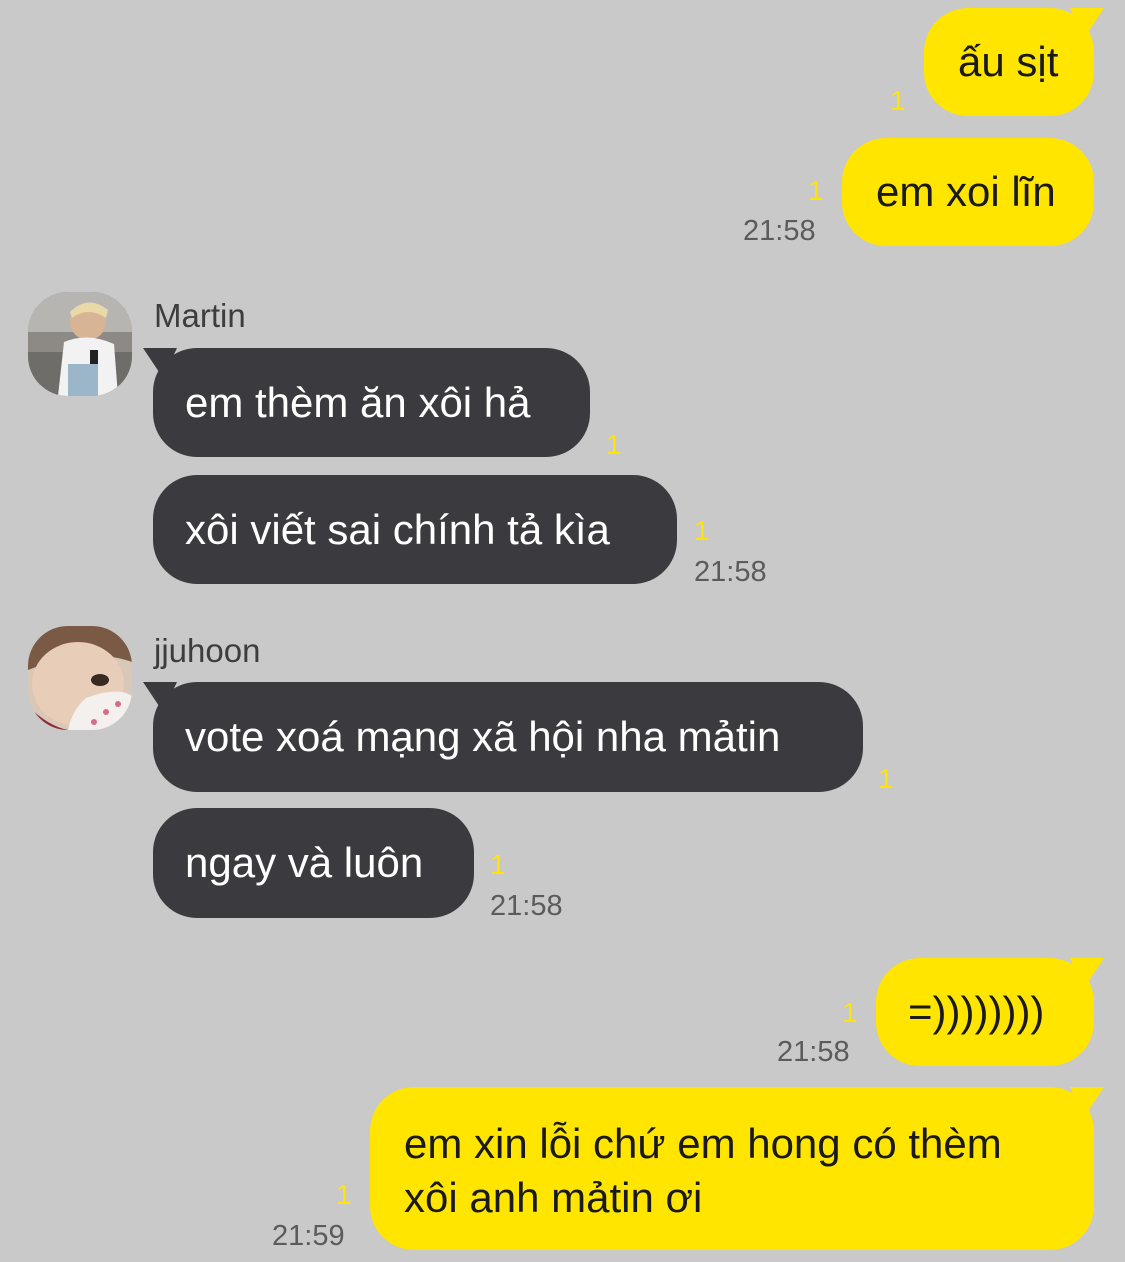  I want to click on message-text-line-2: xôi anh mảtin ơi, so click(553, 1197).